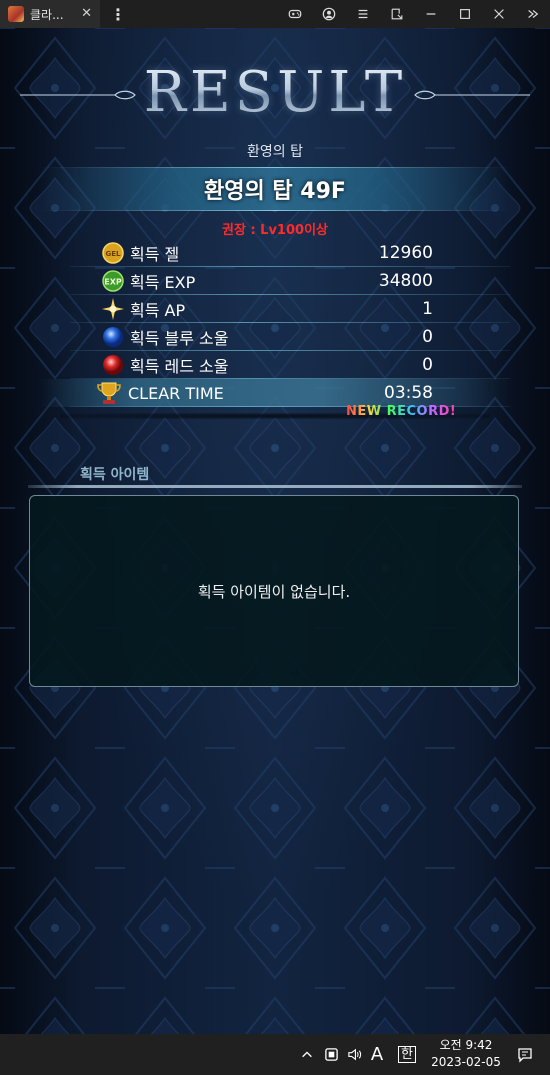  Describe the element at coordinates (465, 14) in the screenshot. I see `maximize-icon` at that location.